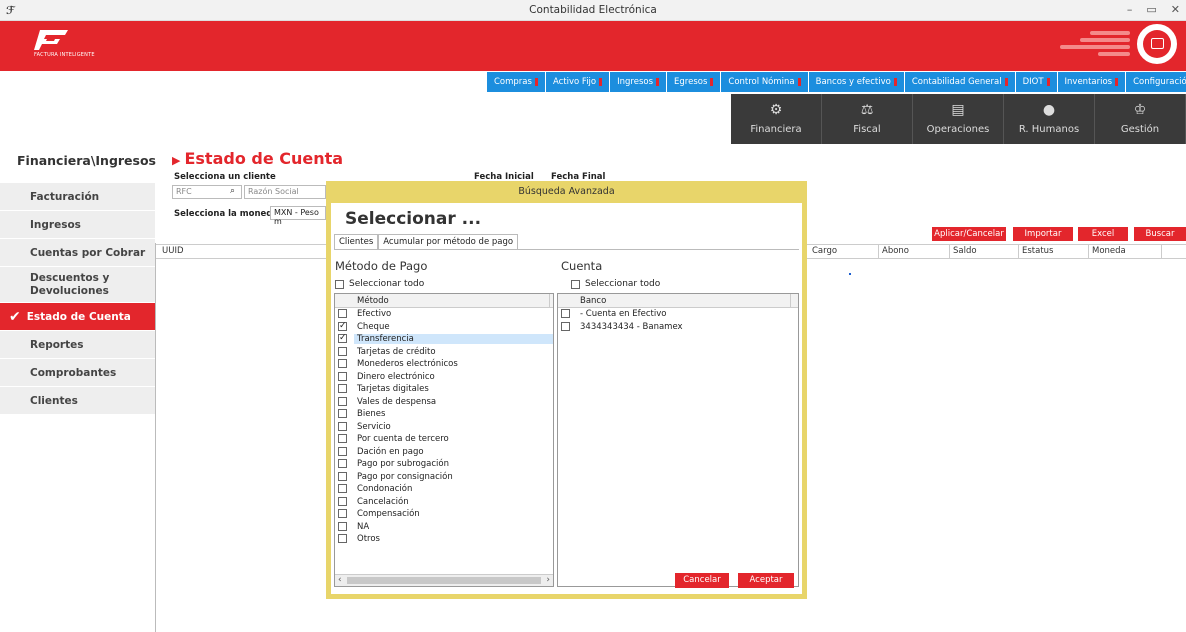 The height and width of the screenshot is (632, 1186). I want to click on menu-bancos: Bancos y efectivo, so click(856, 82).